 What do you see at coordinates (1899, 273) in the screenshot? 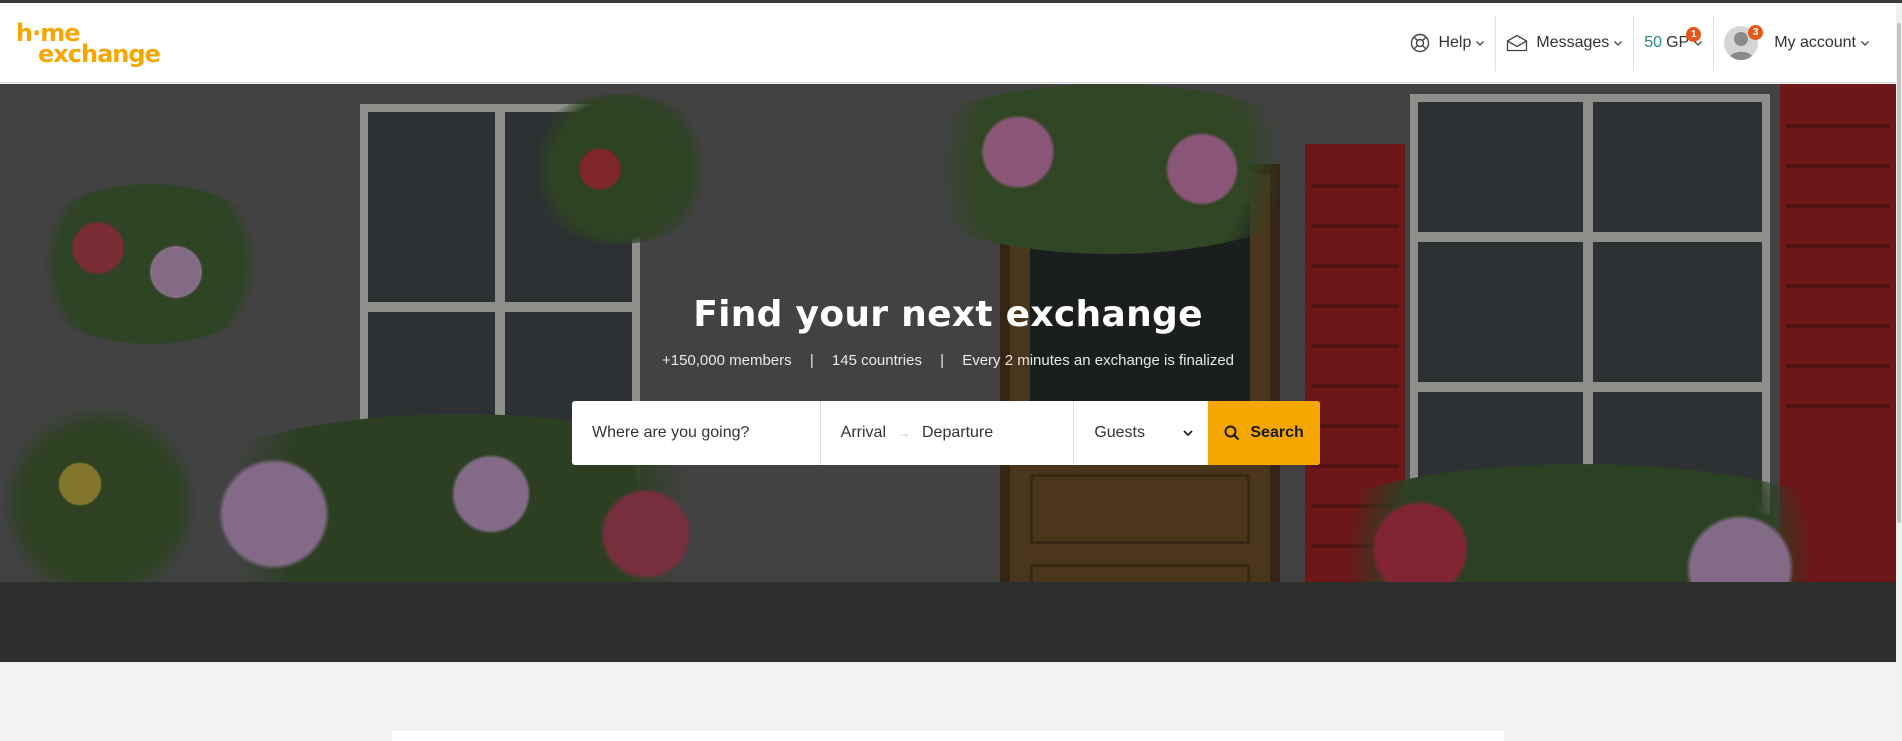
I see `scrollbar-thumb` at bounding box center [1899, 273].